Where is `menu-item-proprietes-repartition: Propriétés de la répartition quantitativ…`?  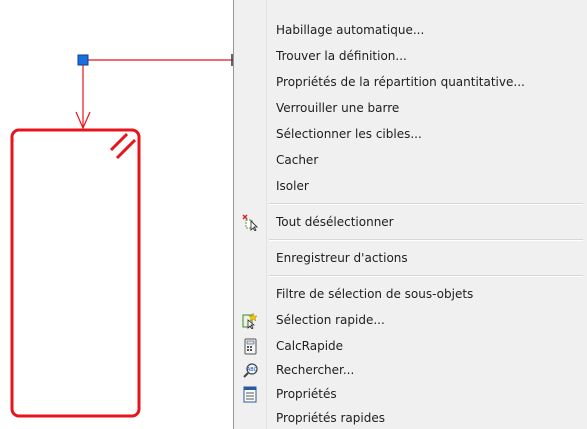 menu-item-proprietes-repartition: Propriétés de la répartition quantitativ… is located at coordinates (410, 82).